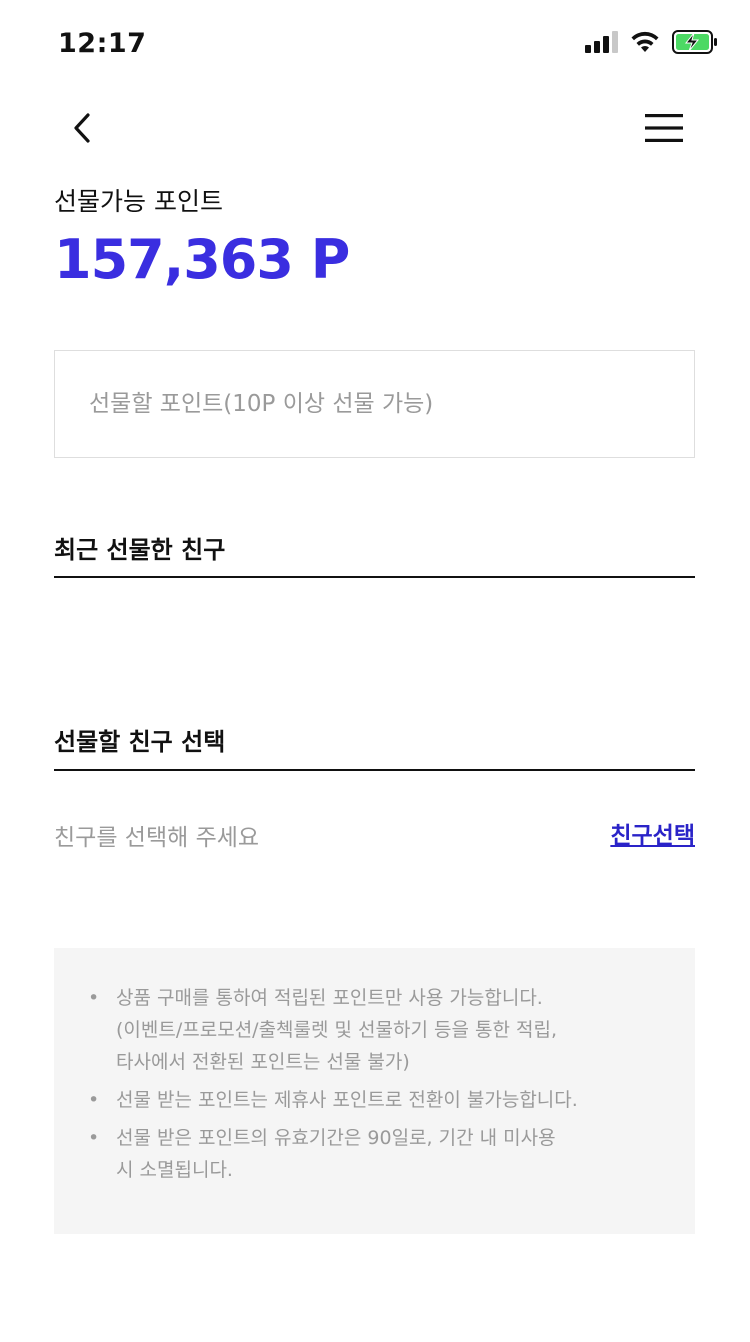 The width and height of the screenshot is (750, 1342). I want to click on hamburger-menu-icon, so click(664, 128).